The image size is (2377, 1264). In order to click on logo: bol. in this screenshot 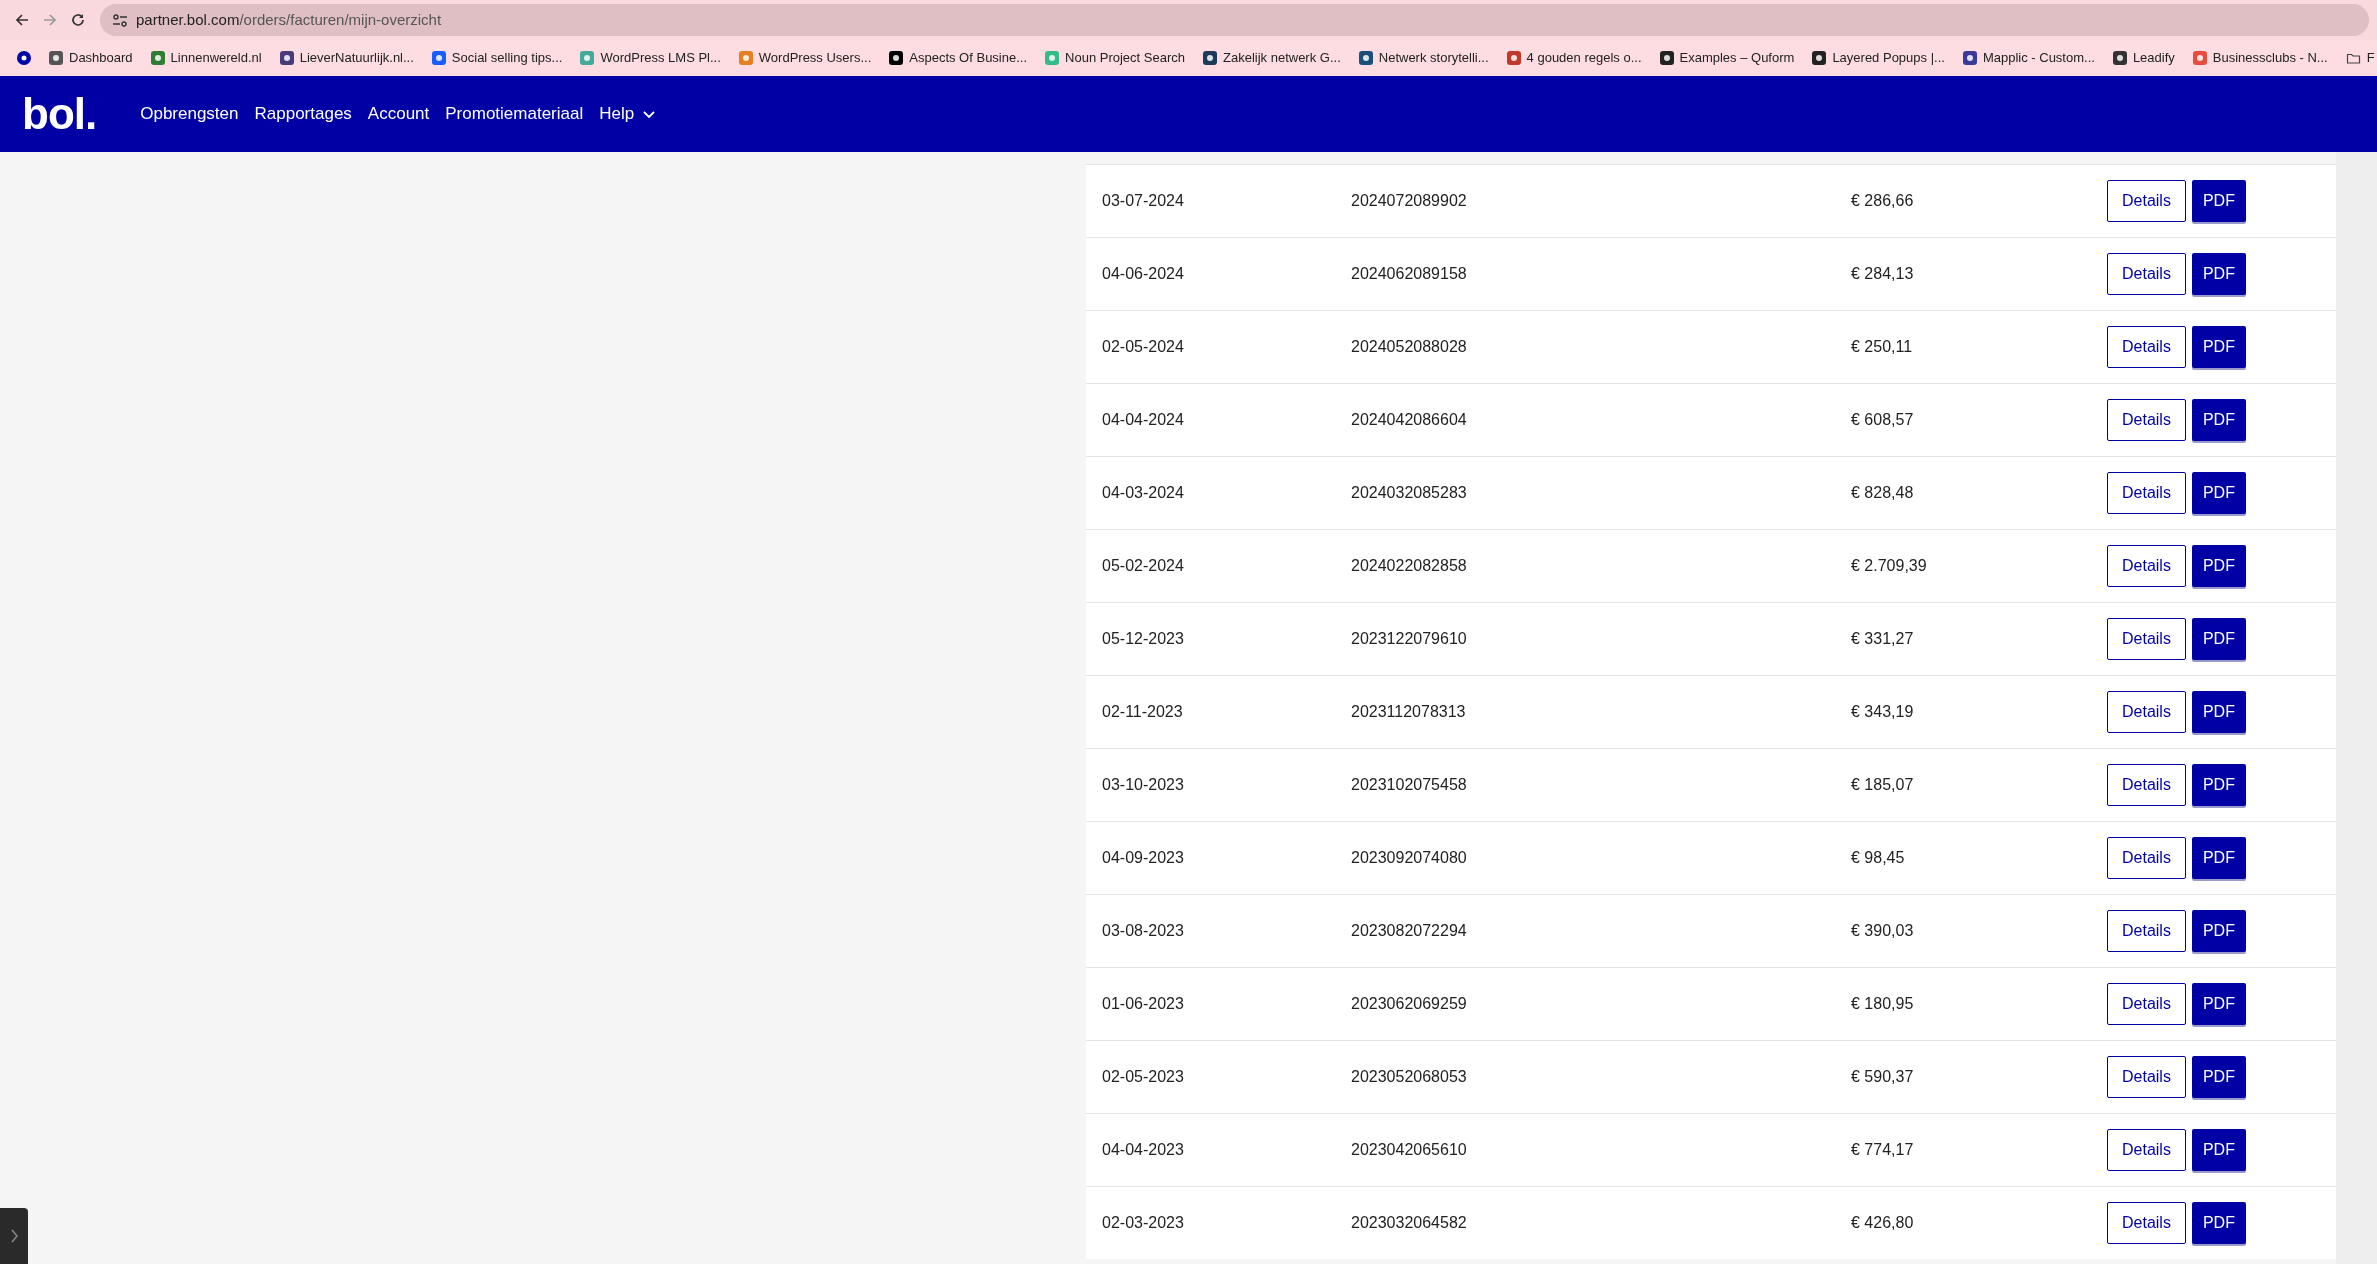, I will do `click(59, 114)`.